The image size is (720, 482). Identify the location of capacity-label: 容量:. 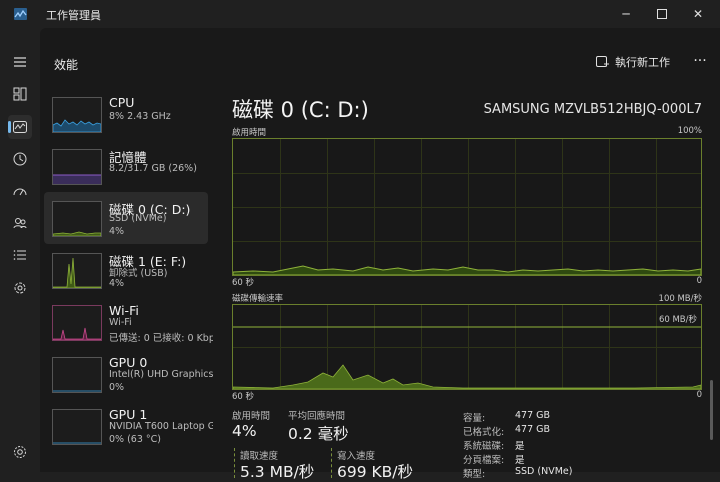
(474, 418).